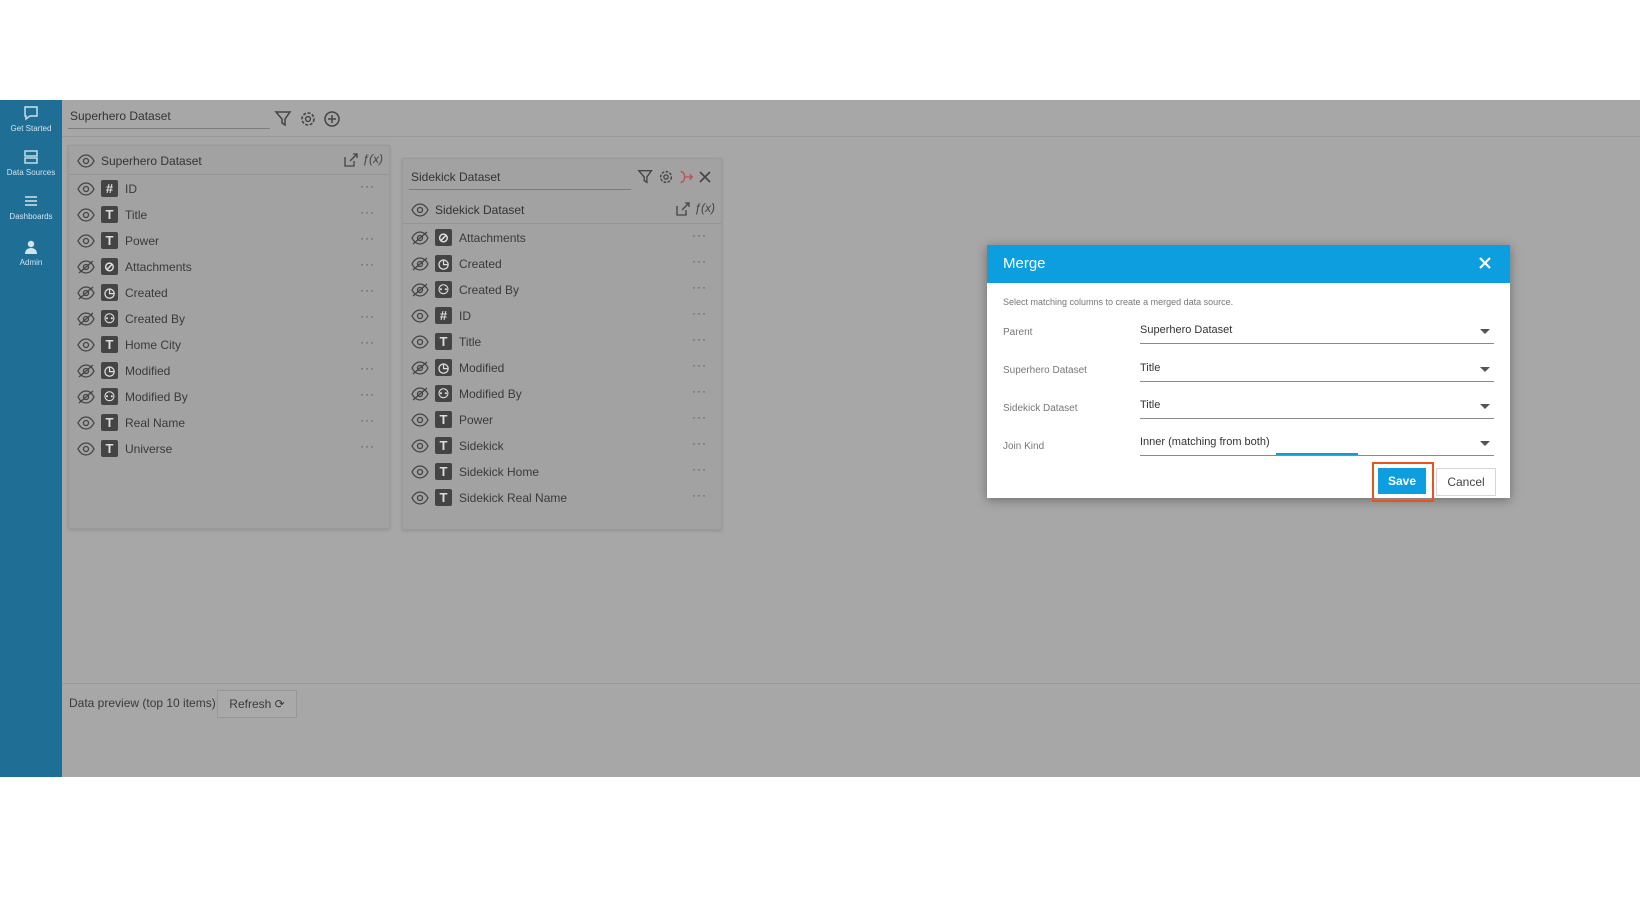  Describe the element at coordinates (332, 119) in the screenshot. I see `add-circle-icon` at that location.